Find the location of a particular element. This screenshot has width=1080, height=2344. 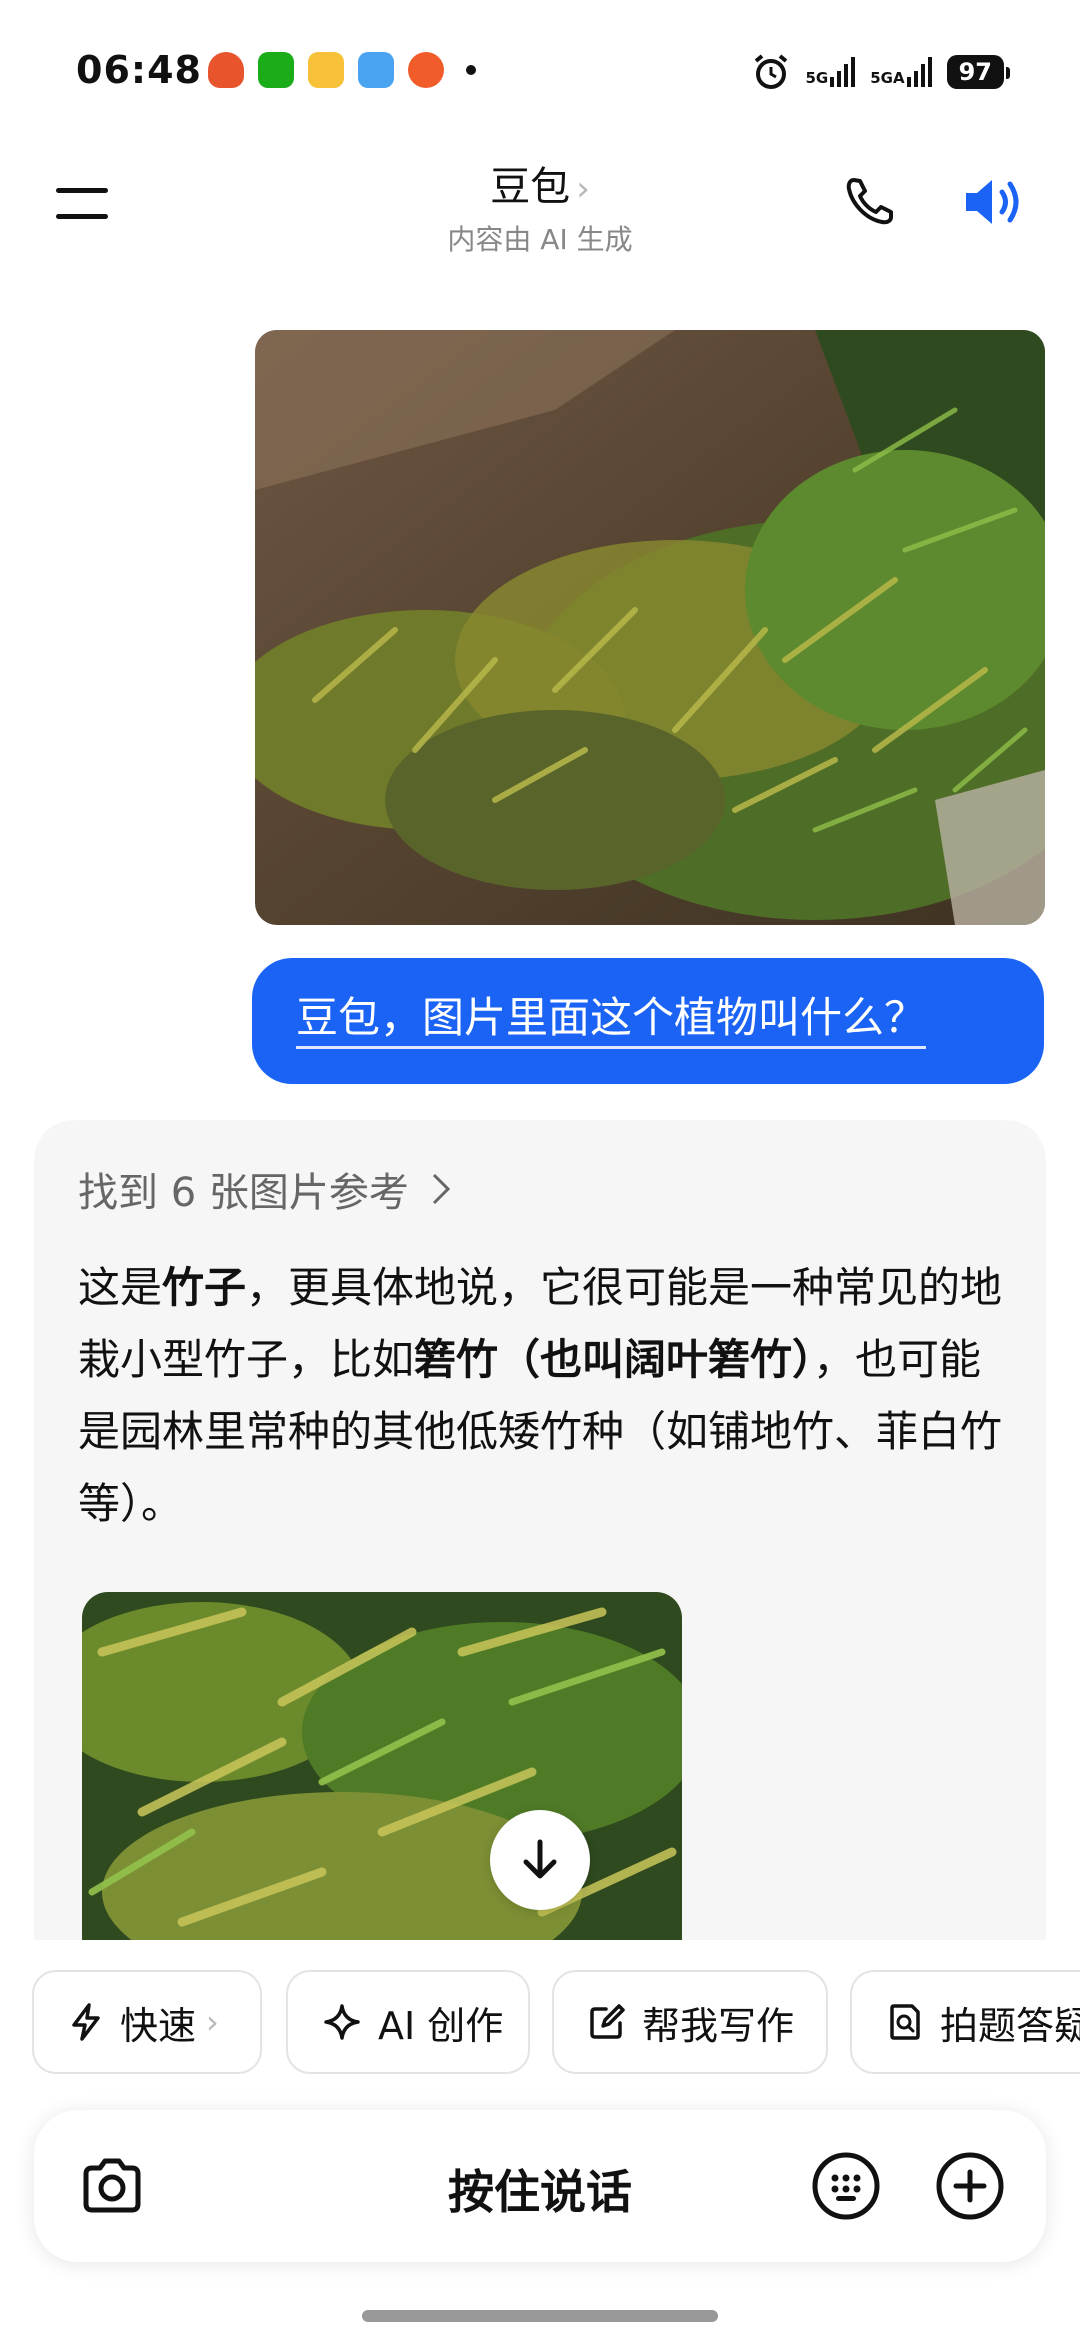

chip-fast: 快速 › is located at coordinates (147, 2022).